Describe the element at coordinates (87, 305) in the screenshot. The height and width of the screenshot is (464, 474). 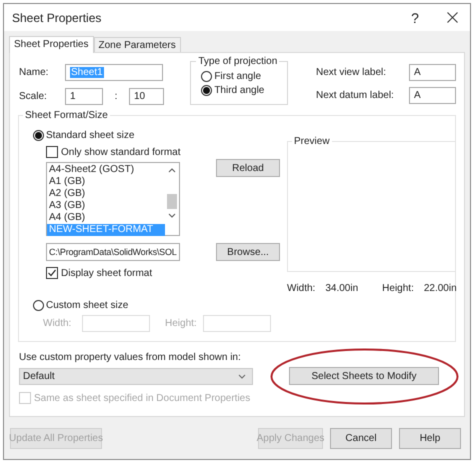
I see `radio-label: Custom sheet size` at that location.